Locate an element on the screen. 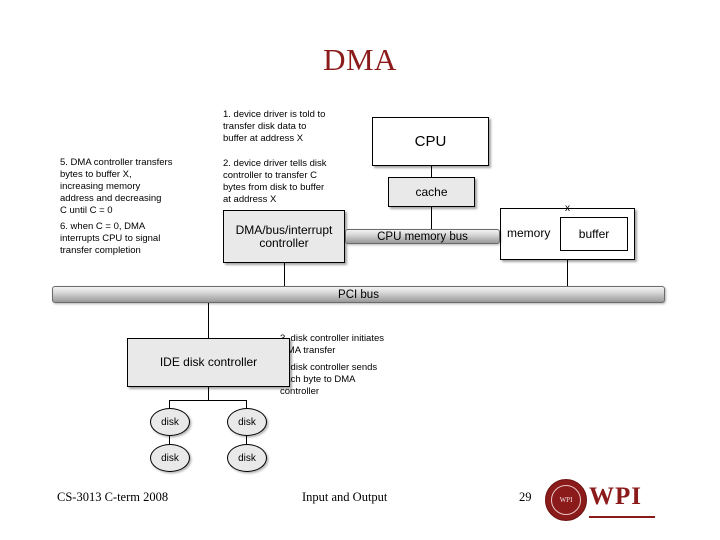 The width and height of the screenshot is (720, 540). wpi-seal-icon: WPI is located at coordinates (566, 500).